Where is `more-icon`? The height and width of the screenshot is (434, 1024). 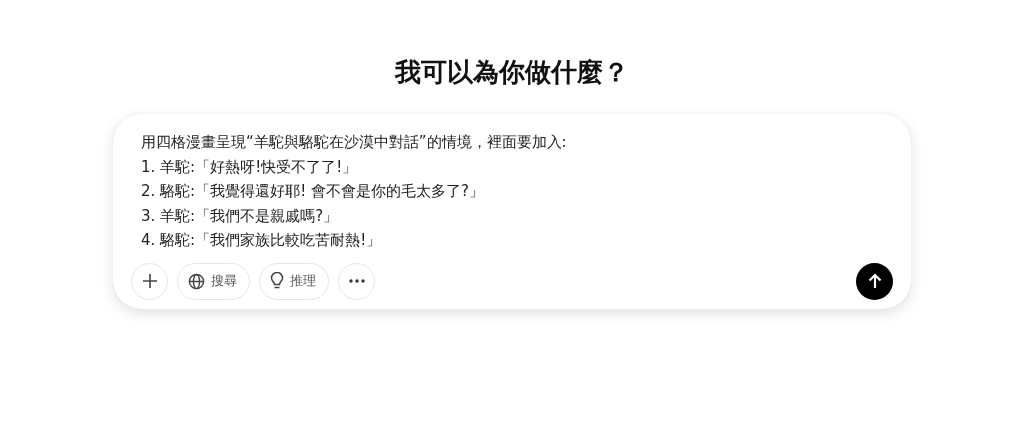
more-icon is located at coordinates (356, 281).